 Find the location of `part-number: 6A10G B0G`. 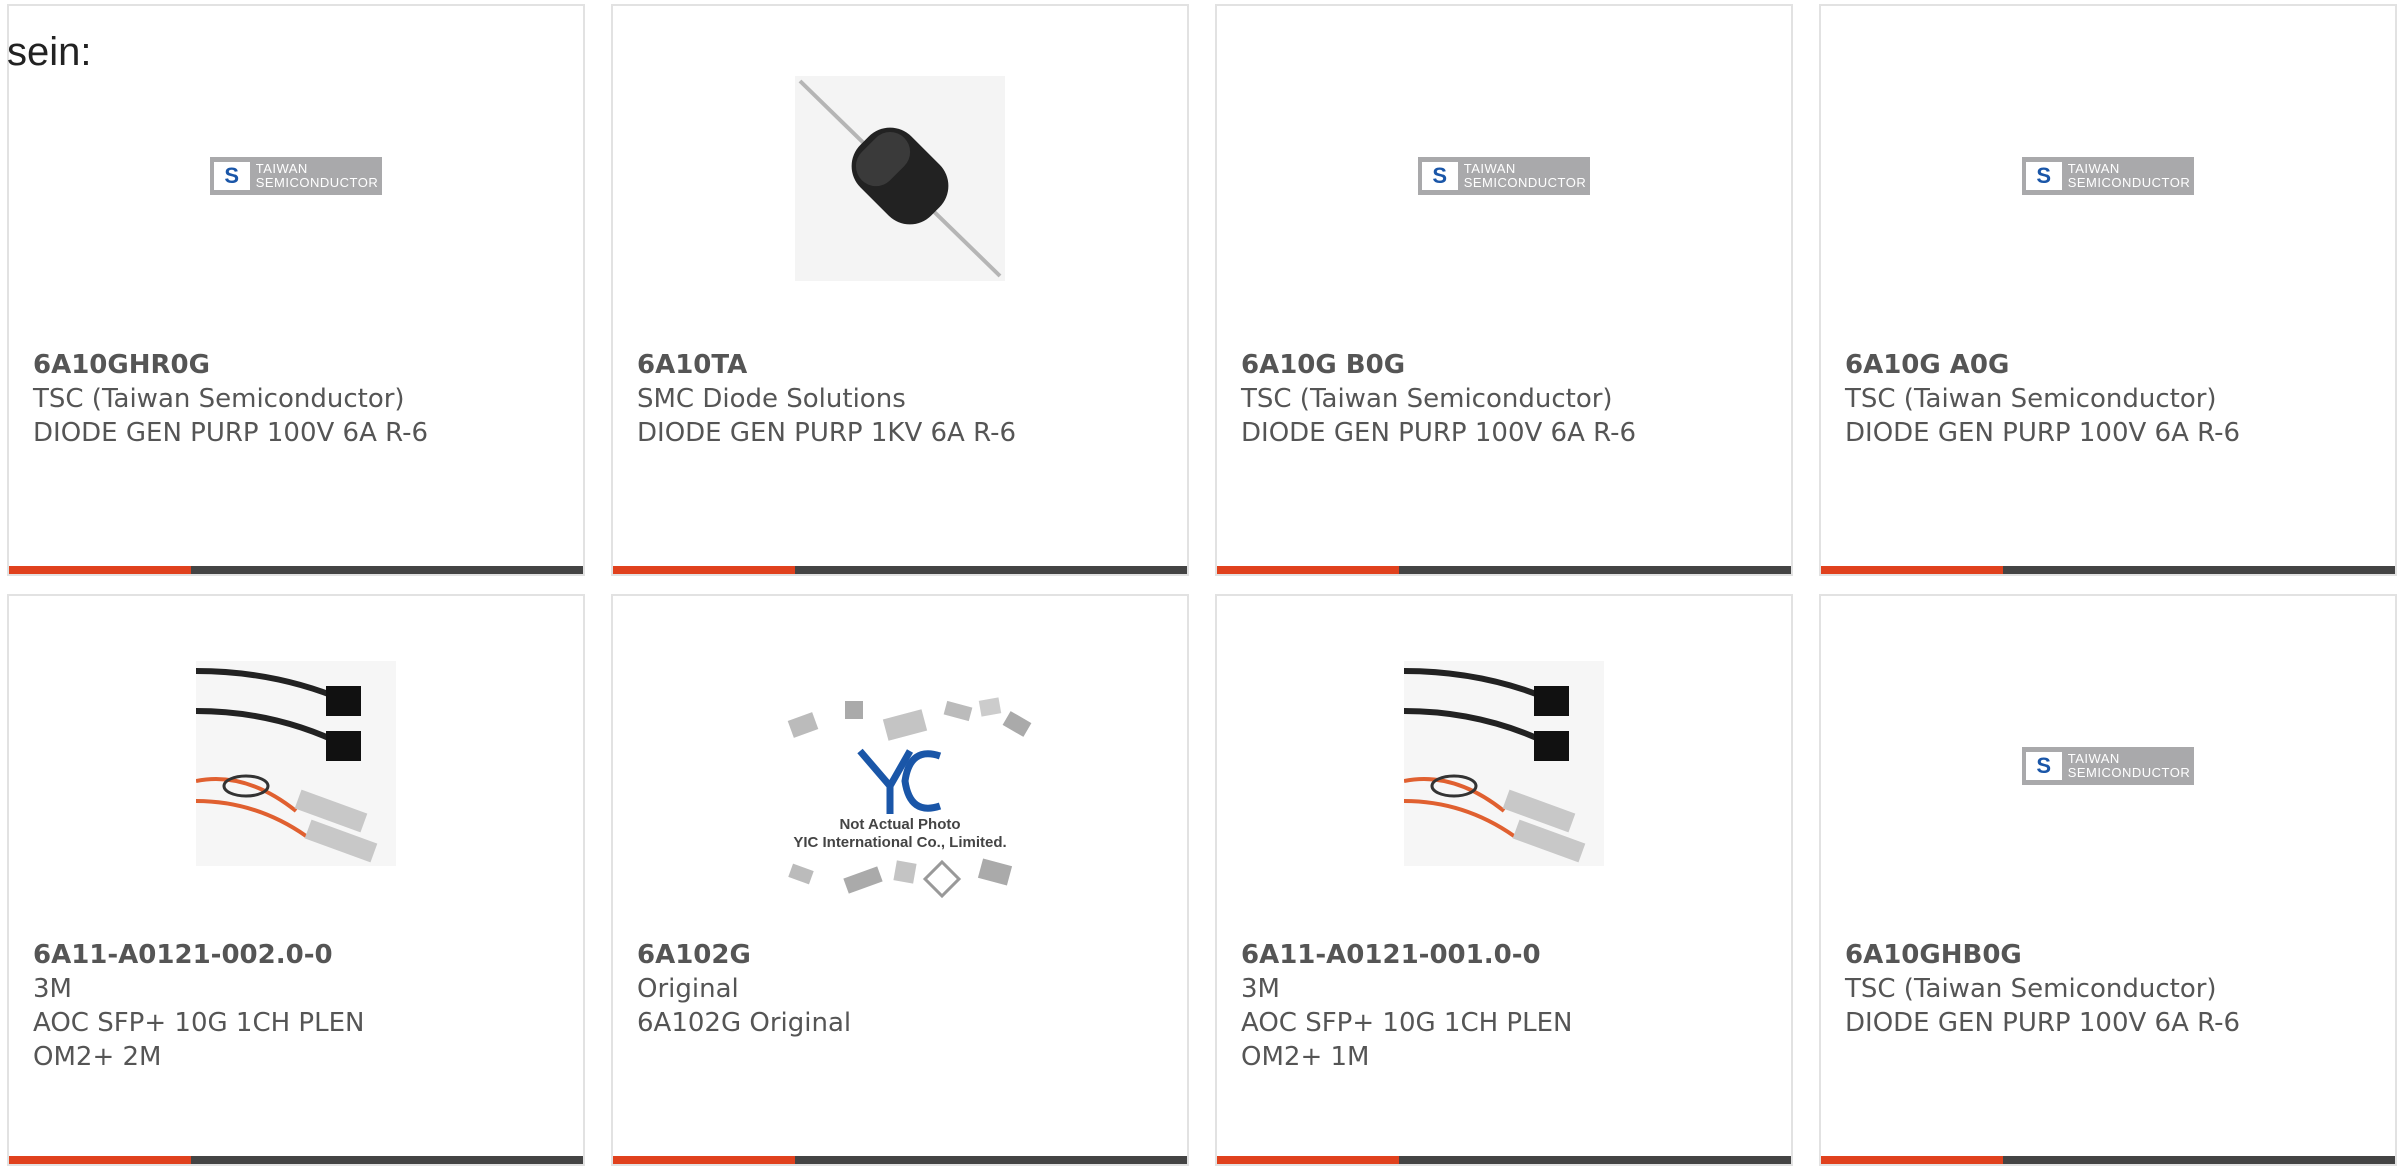

part-number: 6A10G B0G is located at coordinates (1506, 365).